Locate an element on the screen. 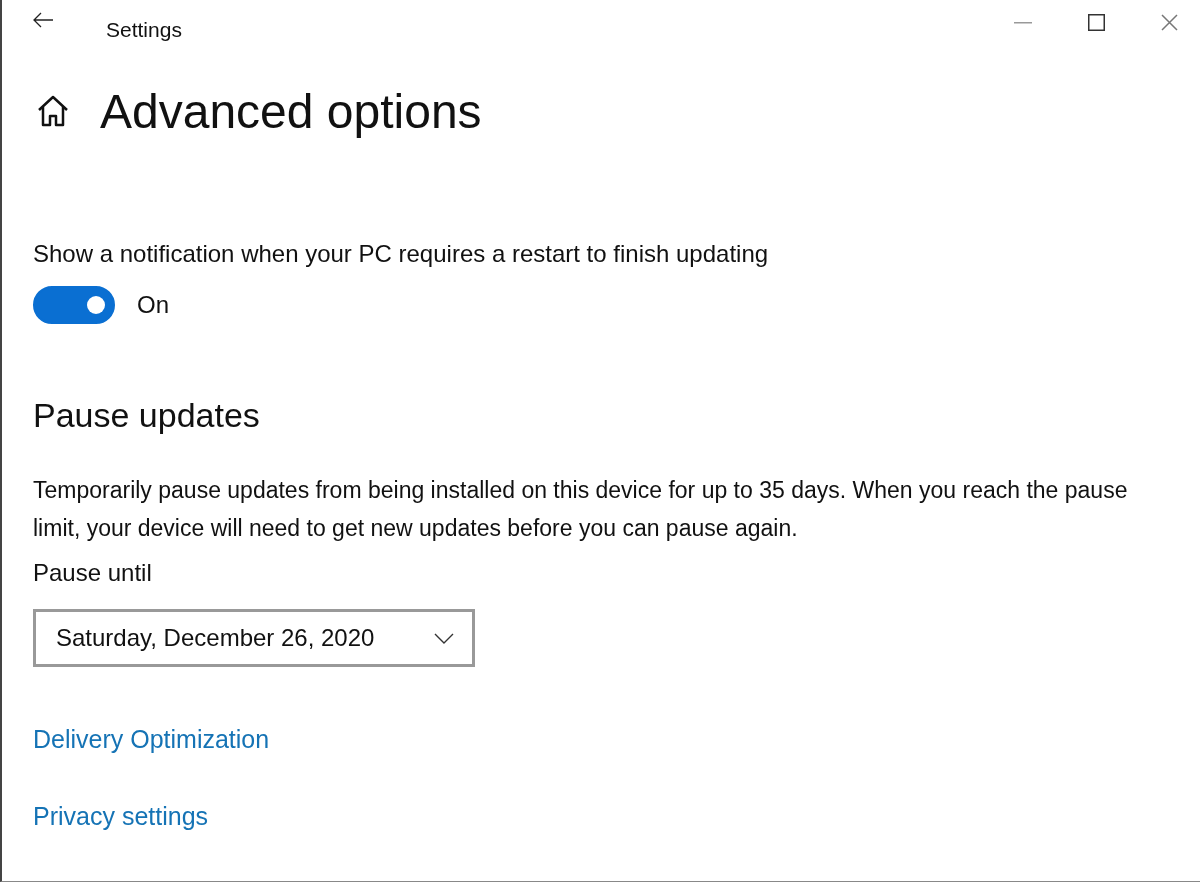 This screenshot has height=882, width=1200. setting-label: Show a notification when your PC requires a restart to finish updating is located at coordinates (401, 254).